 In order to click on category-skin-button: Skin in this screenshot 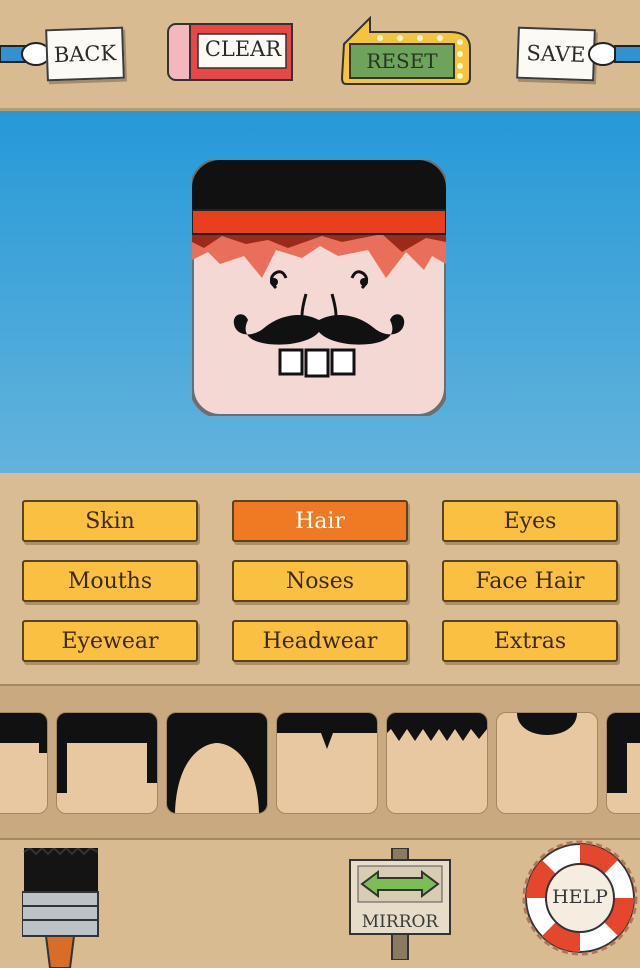, I will do `click(110, 521)`.